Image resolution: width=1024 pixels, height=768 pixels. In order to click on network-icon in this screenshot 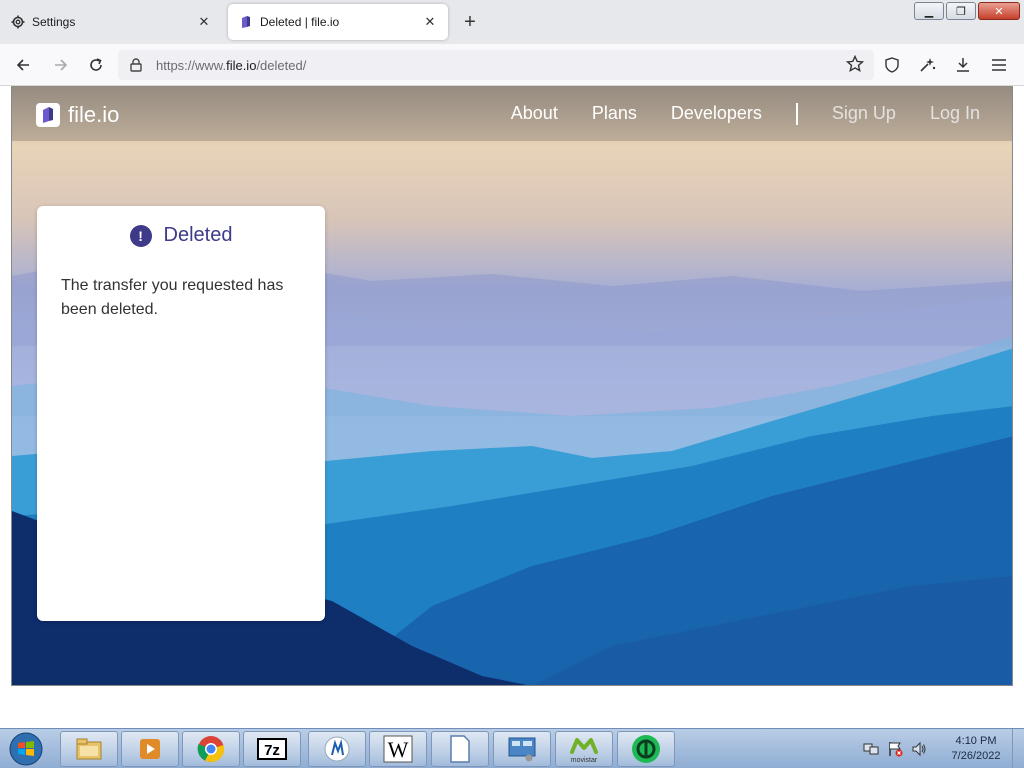, I will do `click(871, 749)`.